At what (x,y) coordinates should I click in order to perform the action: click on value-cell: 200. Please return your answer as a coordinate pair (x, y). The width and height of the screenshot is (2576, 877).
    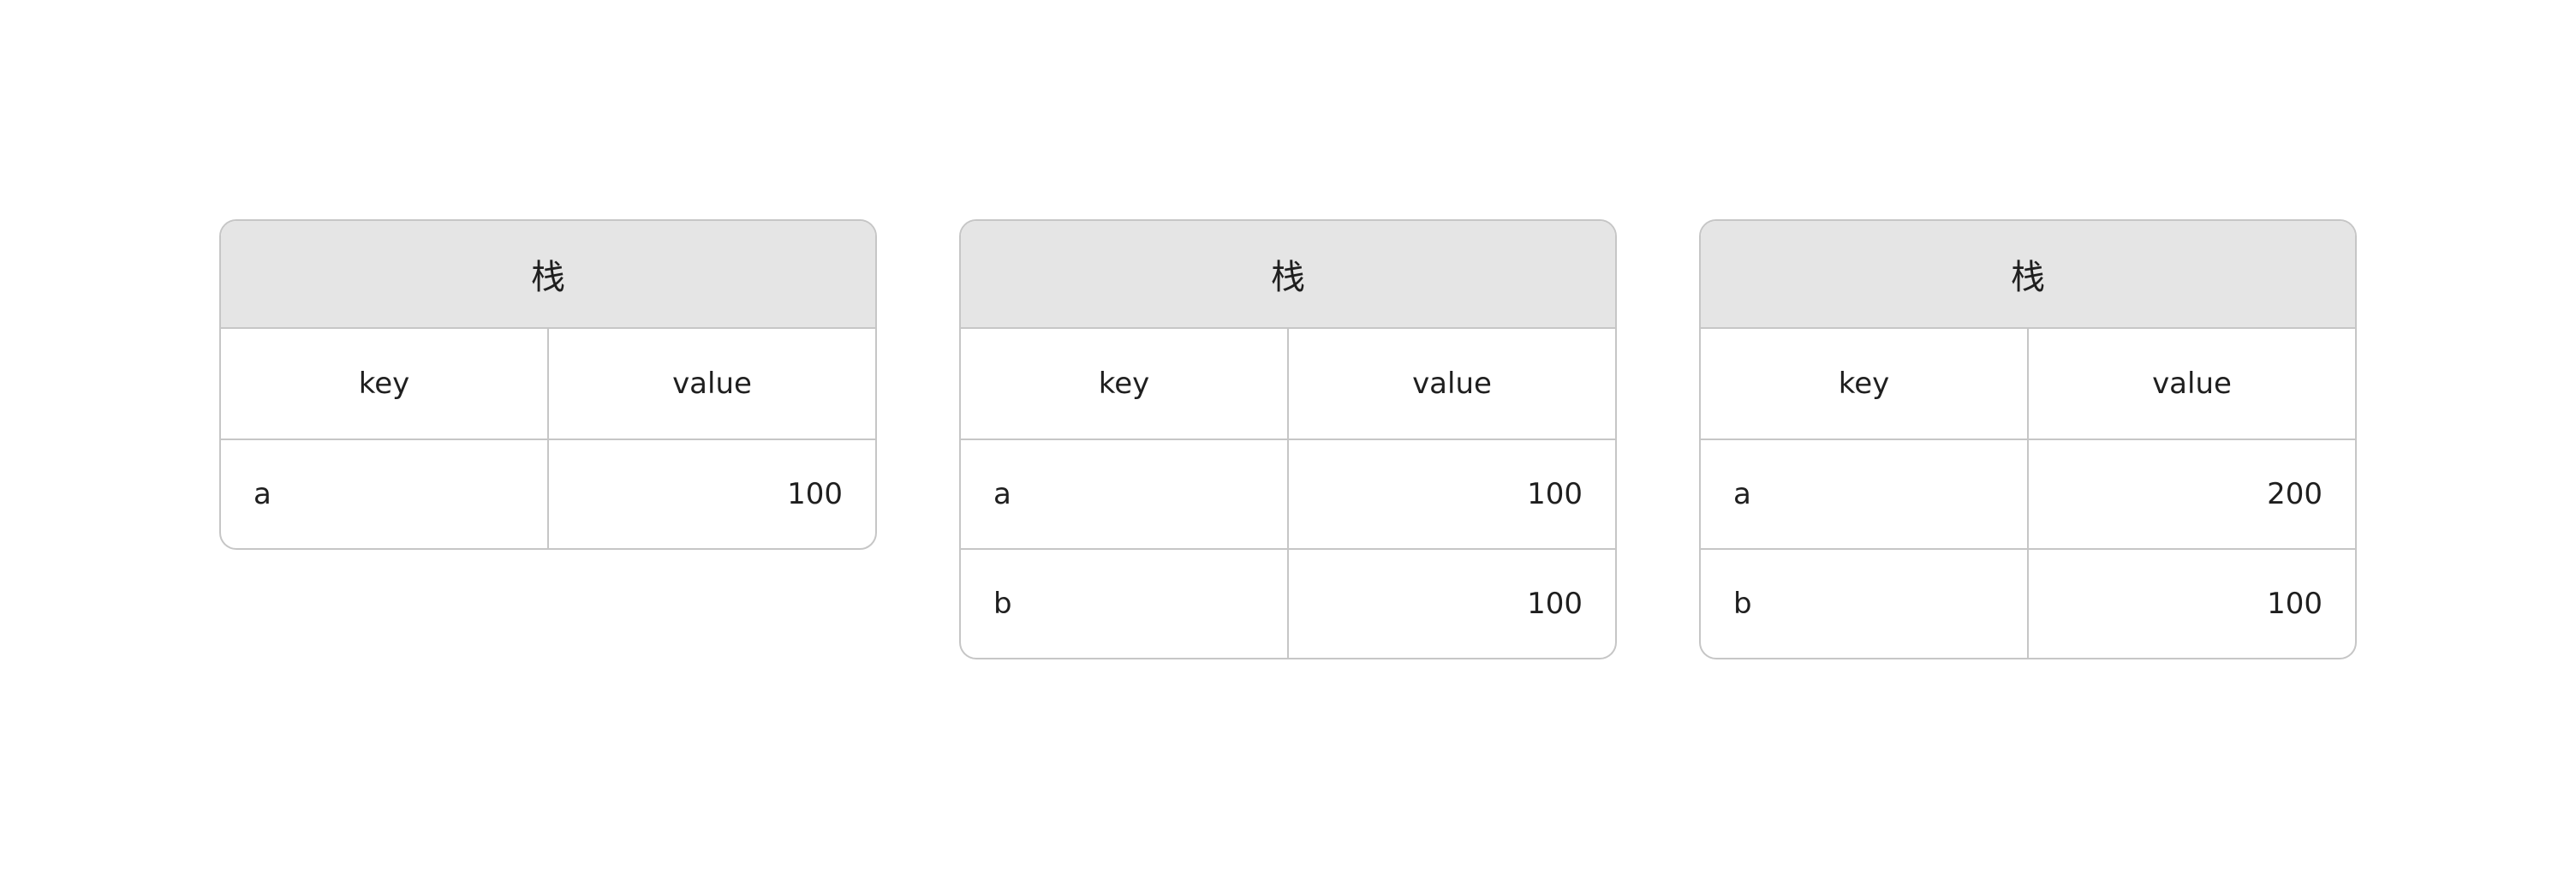
    Looking at the image, I should click on (2191, 494).